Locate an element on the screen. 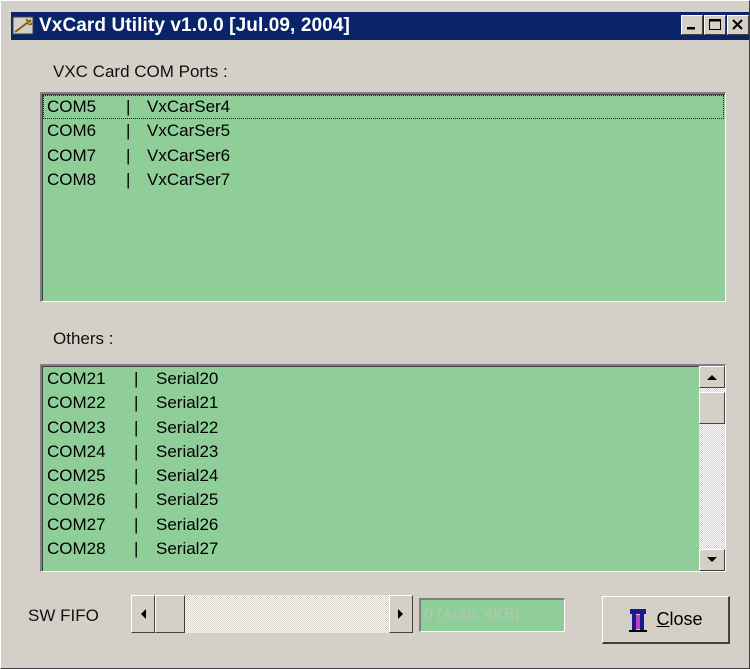 This screenshot has height=669, width=750. list-item: COM6 | VxCarSer5 is located at coordinates (383, 131).